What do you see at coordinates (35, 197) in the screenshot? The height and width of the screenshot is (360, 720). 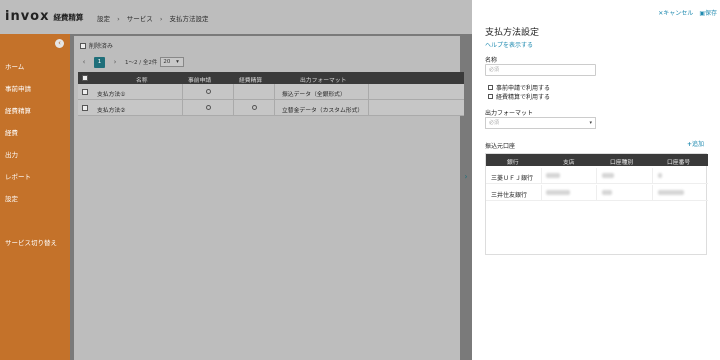 I see `sidebar: ‹ ホーム 事前申請 経費精算 経費 出力 レポート 設定 サービス切り替え` at bounding box center [35, 197].